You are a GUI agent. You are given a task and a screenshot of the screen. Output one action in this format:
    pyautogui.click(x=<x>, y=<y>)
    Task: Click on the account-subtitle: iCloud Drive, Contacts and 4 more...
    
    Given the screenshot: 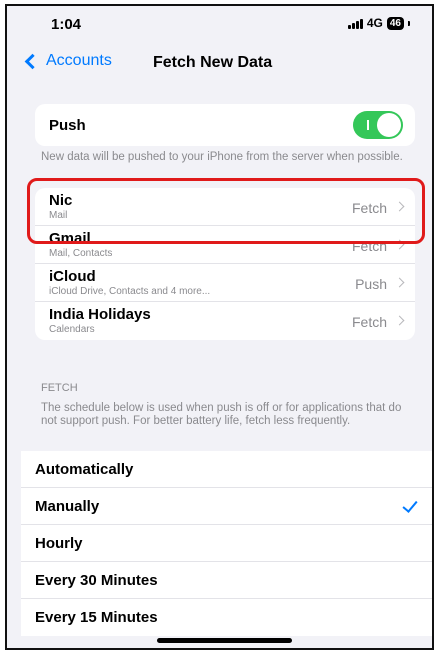 What is the action you would take?
    pyautogui.click(x=130, y=291)
    